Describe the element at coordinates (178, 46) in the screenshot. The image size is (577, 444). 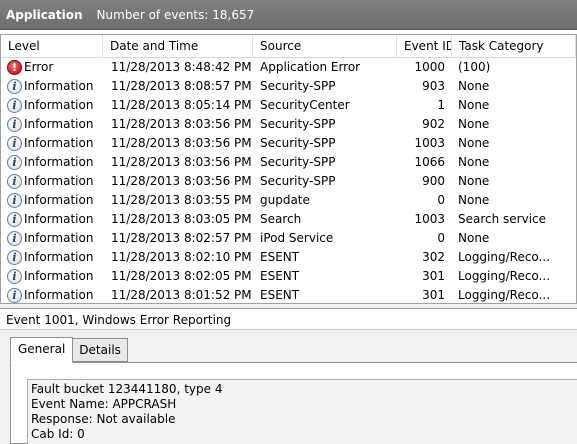
I see `column-header-date: Date and Time` at that location.